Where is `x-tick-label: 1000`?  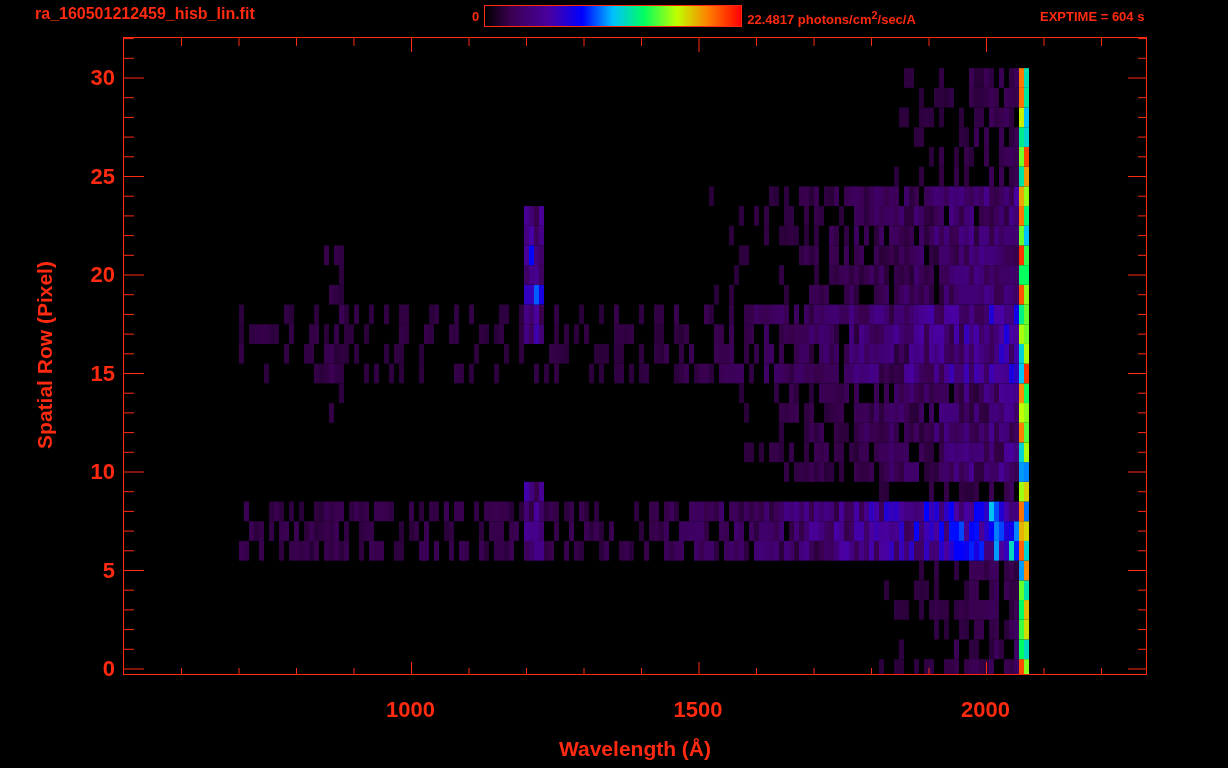
x-tick-label: 1000 is located at coordinates (410, 710).